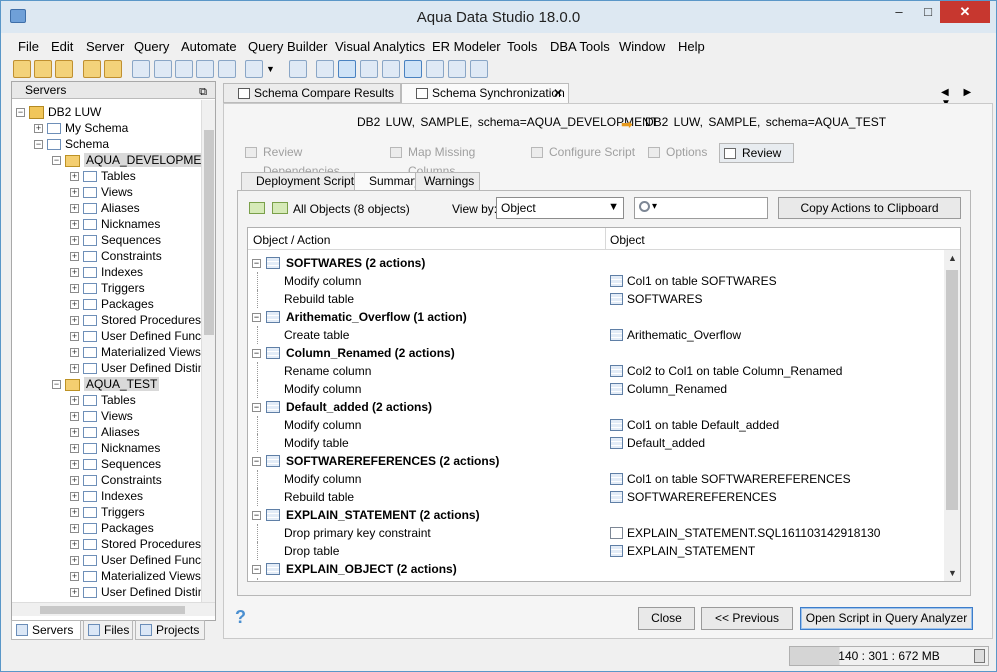  Describe the element at coordinates (596, 335) in the screenshot. I see `table-row: Create table Arithematic_Overflow` at that location.